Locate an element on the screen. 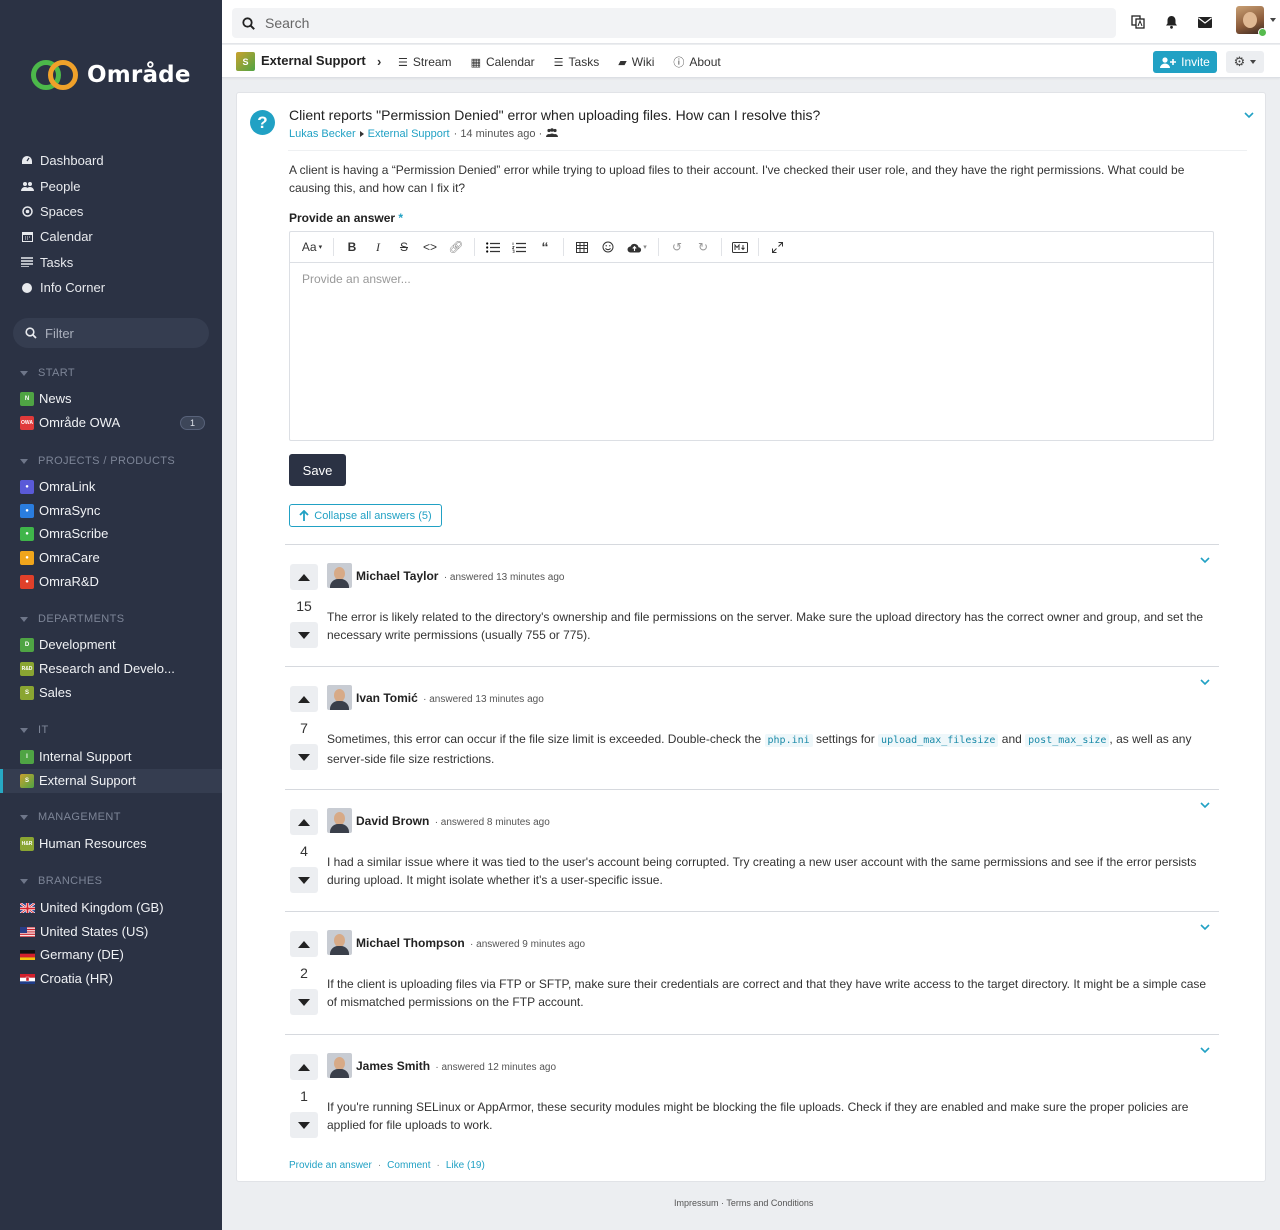 This screenshot has width=1280, height=1230. space-settings-button: ⚙ is located at coordinates (1245, 62).